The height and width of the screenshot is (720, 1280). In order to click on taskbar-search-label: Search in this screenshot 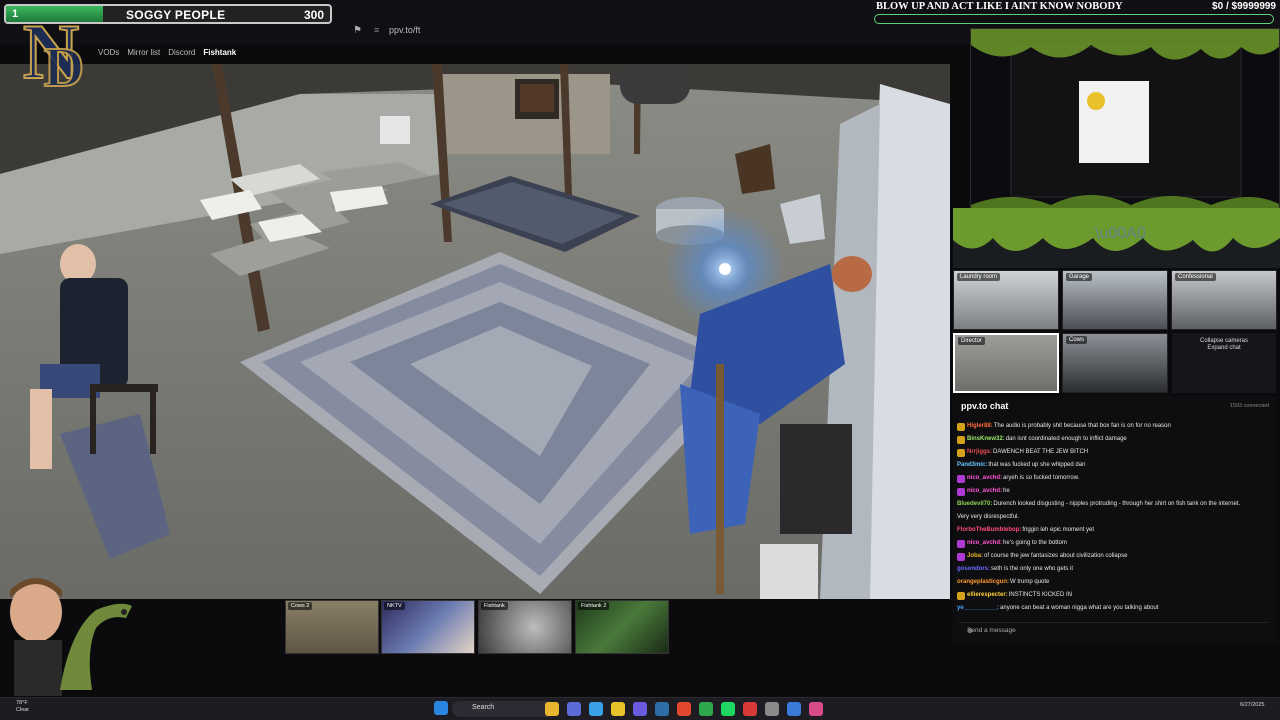, I will do `click(483, 707)`.